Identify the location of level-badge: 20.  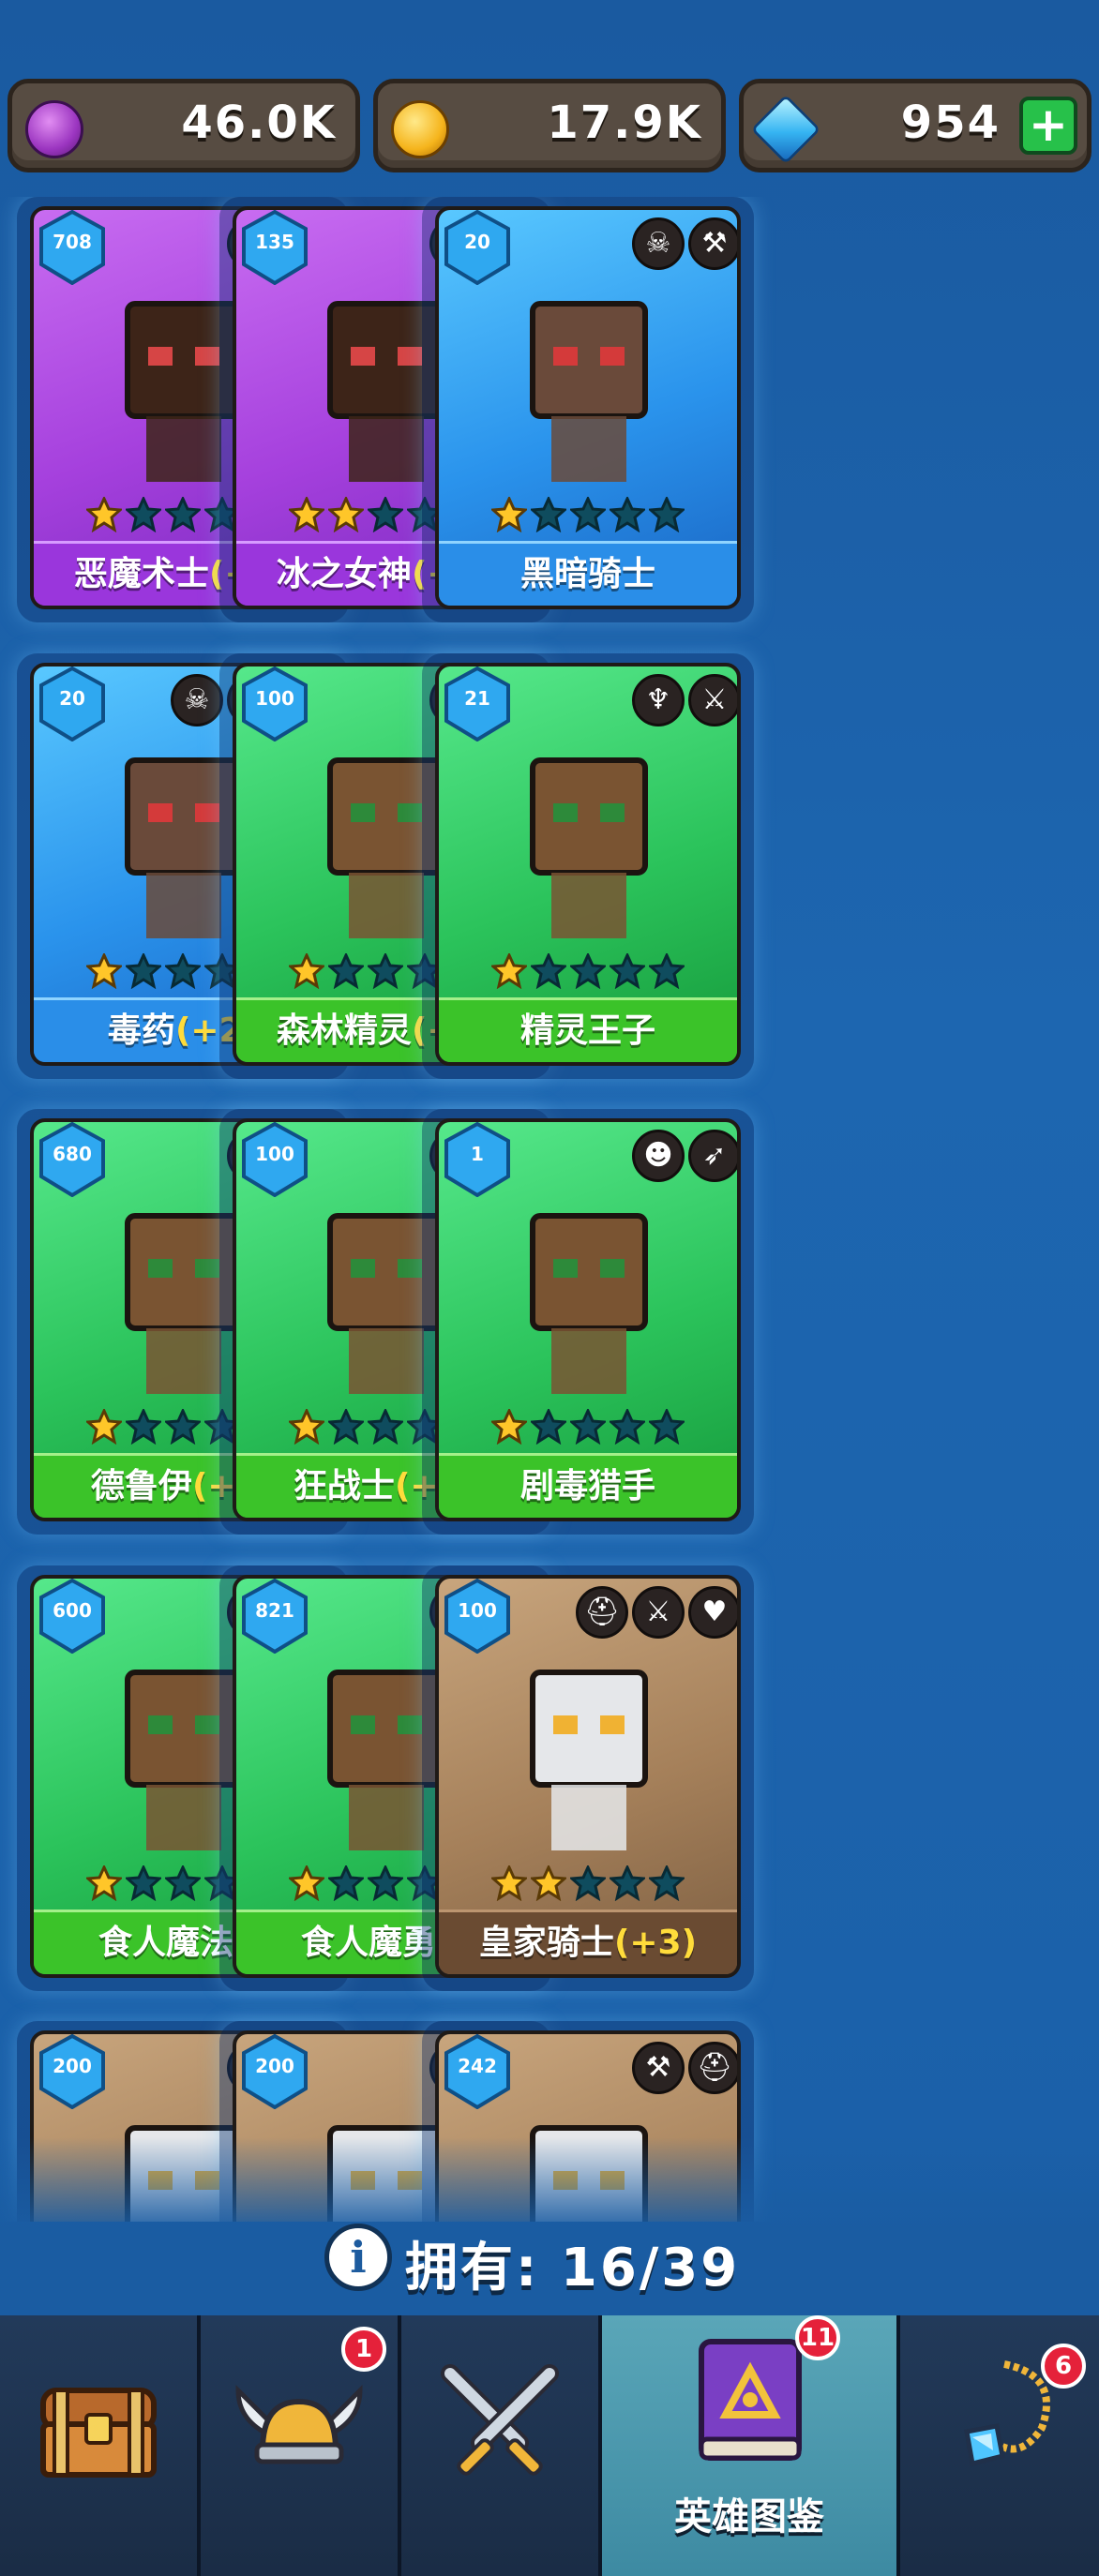
(477, 248).